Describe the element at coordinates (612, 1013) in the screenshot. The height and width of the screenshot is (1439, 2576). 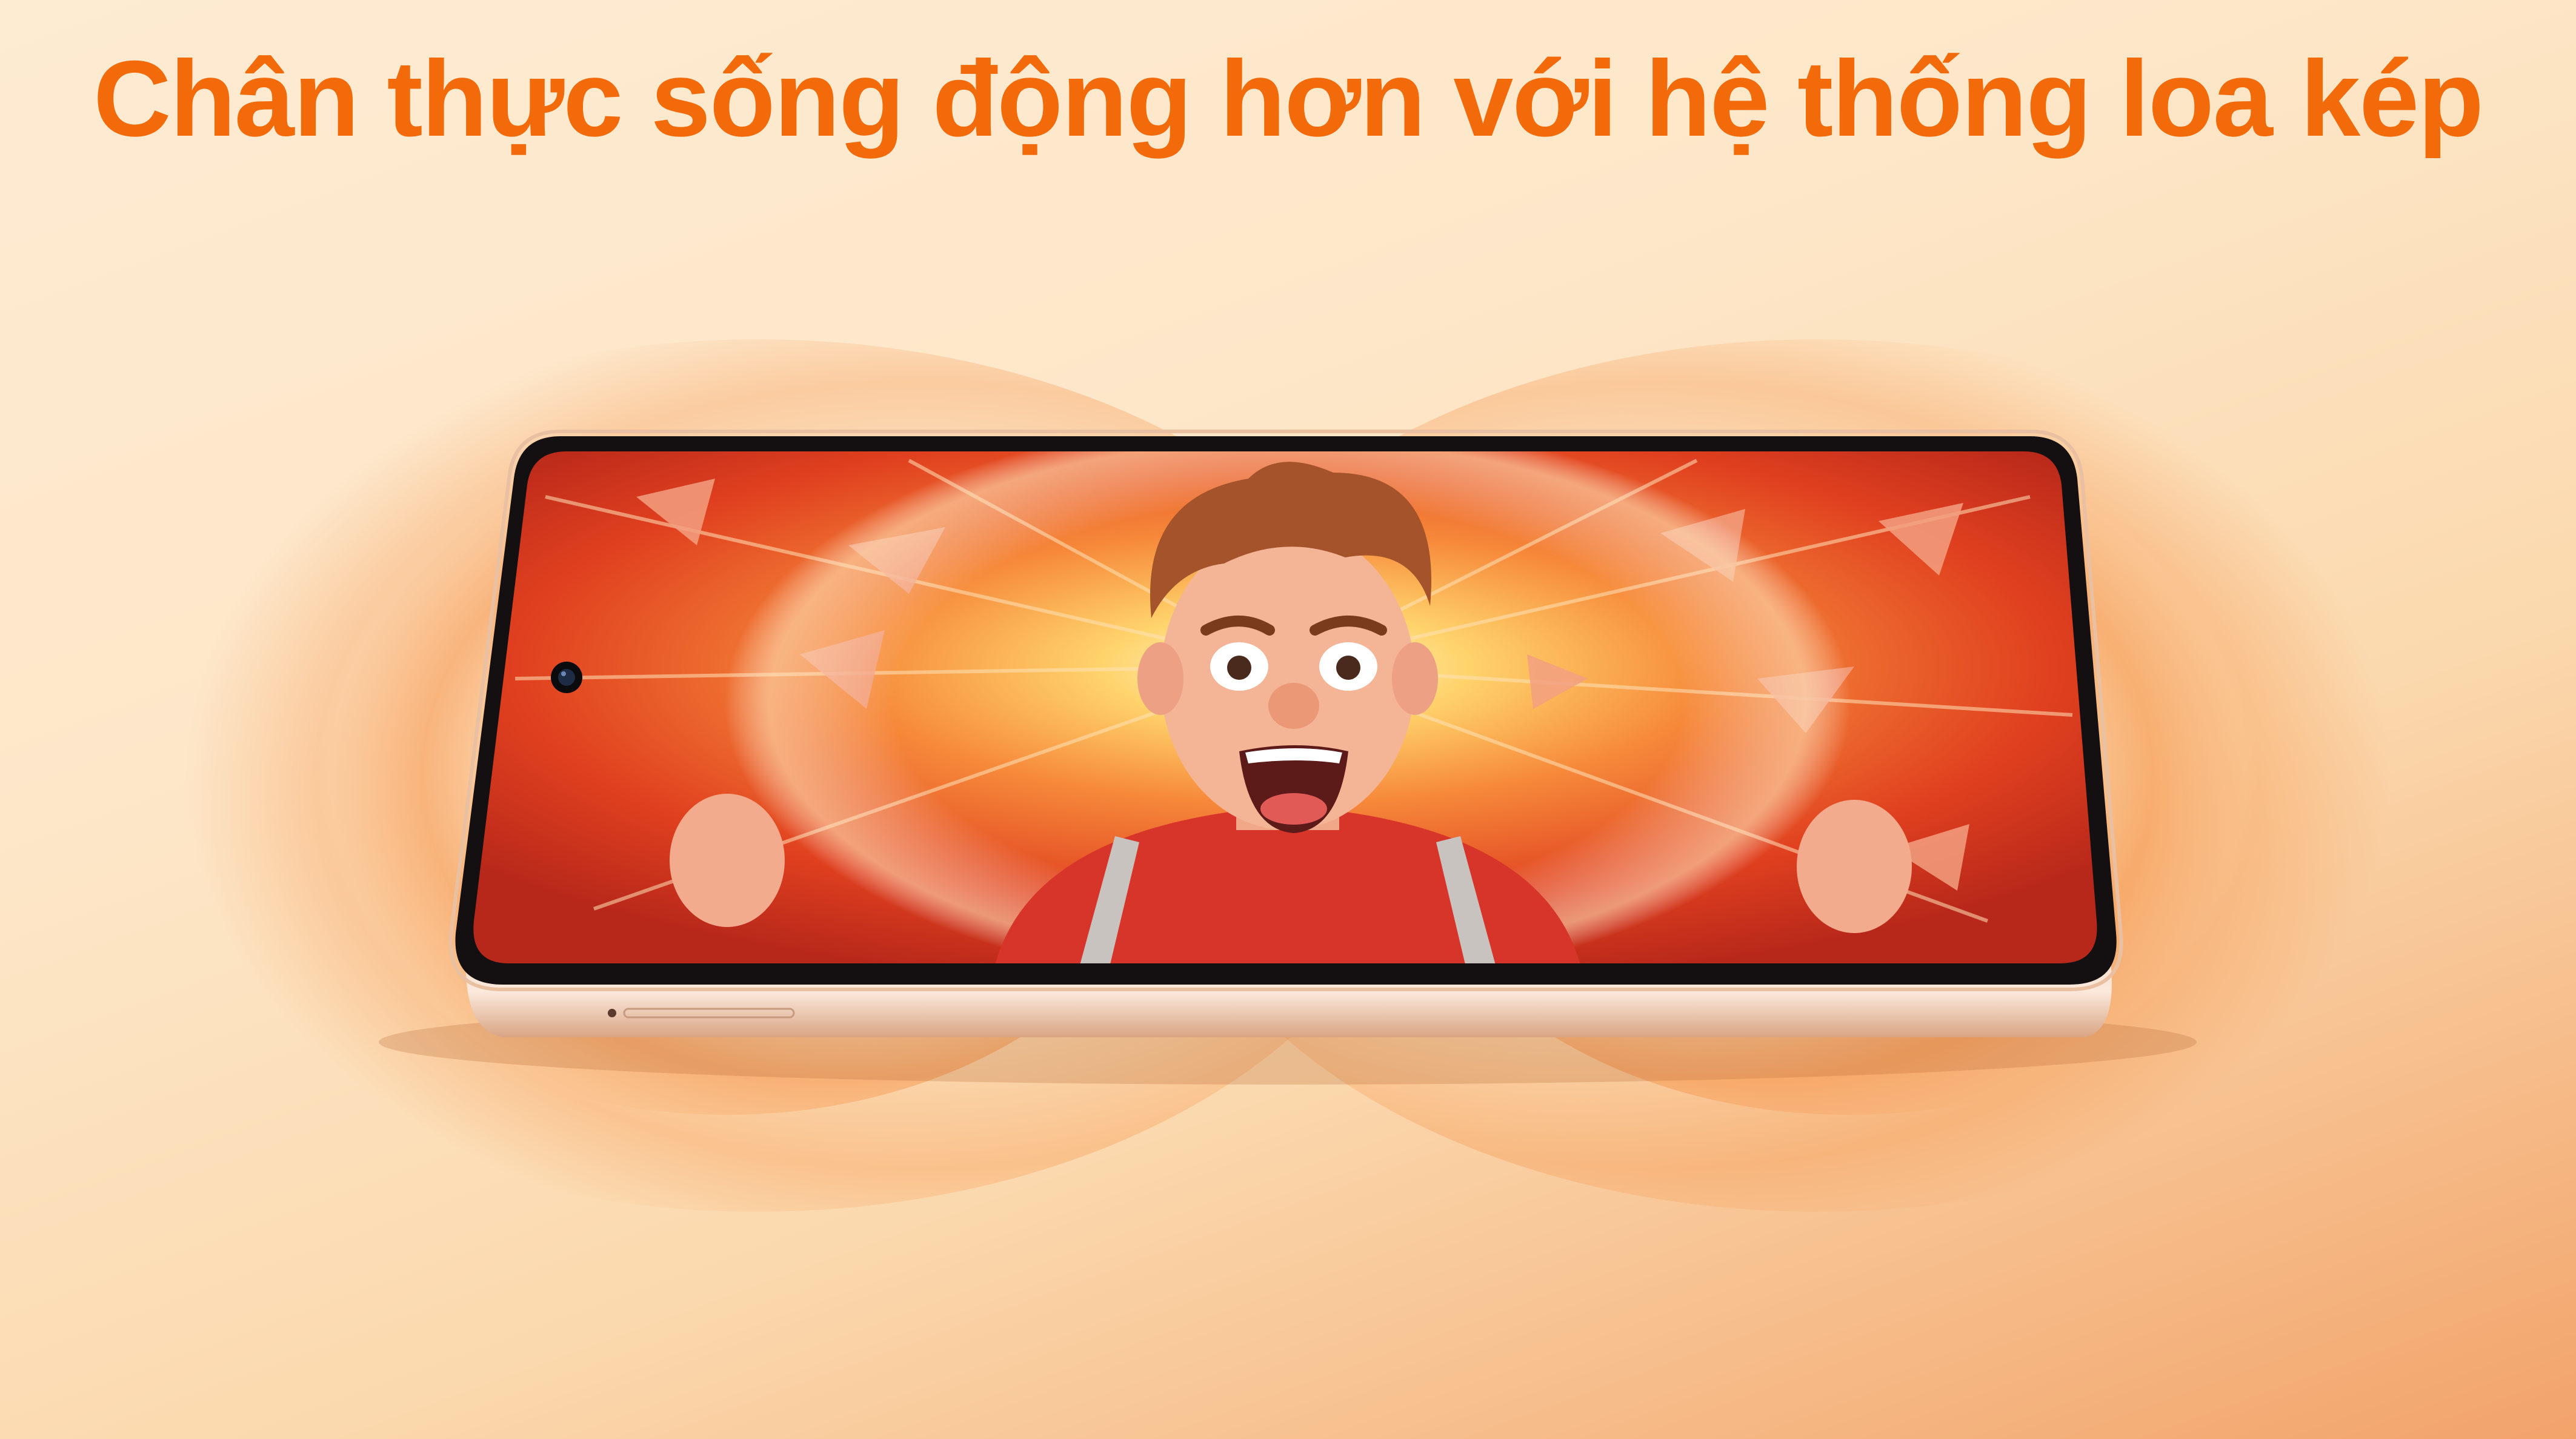
I see `sim-eject-hole` at that location.